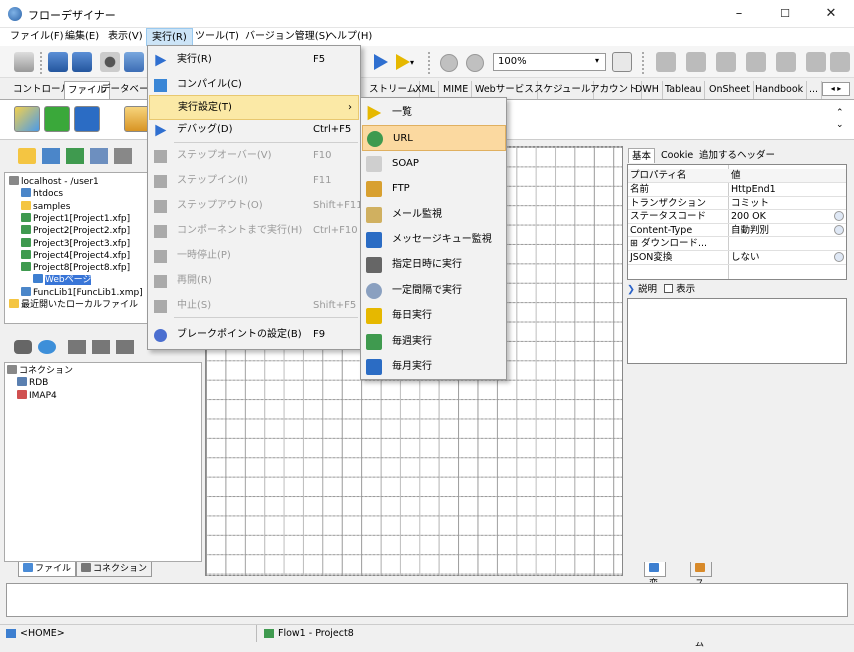 The height and width of the screenshot is (652, 854). Describe the element at coordinates (47, 569) in the screenshot. I see `tab-file-tree: ファイル` at that location.